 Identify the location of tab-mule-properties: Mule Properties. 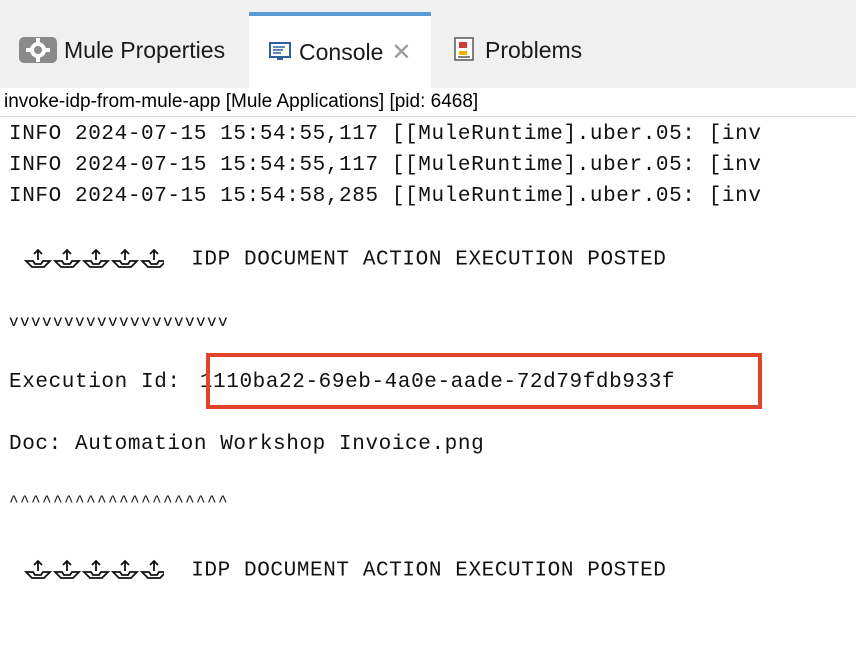
(121, 50).